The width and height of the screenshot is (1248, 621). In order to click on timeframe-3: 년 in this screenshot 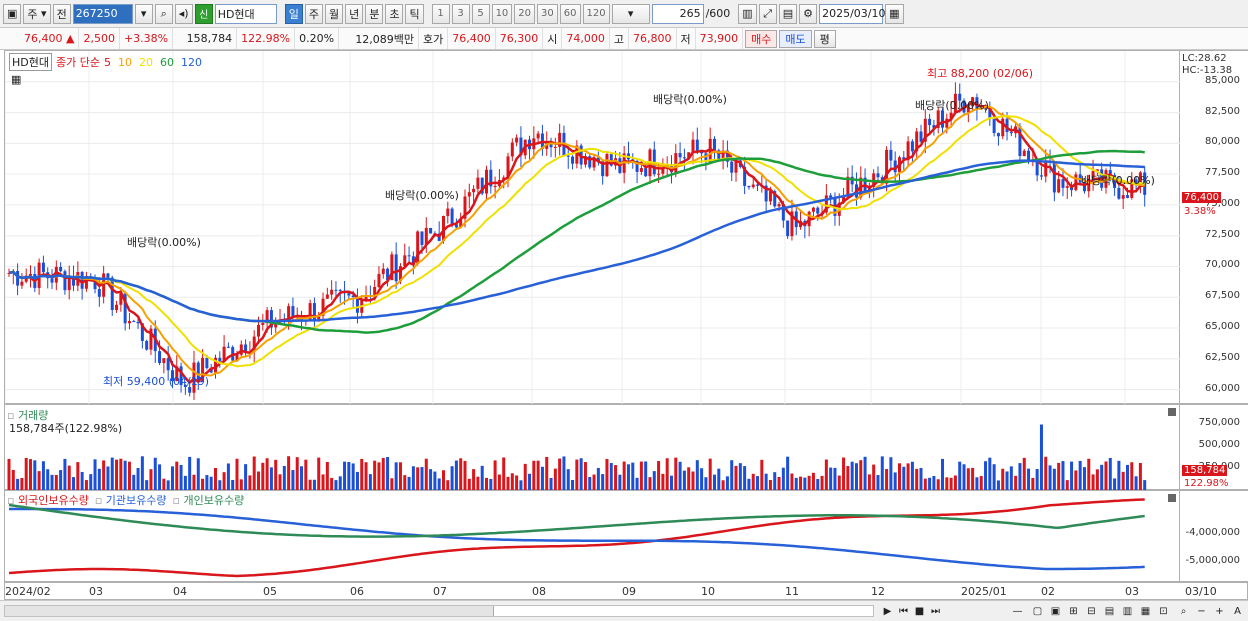, I will do `click(354, 13)`.